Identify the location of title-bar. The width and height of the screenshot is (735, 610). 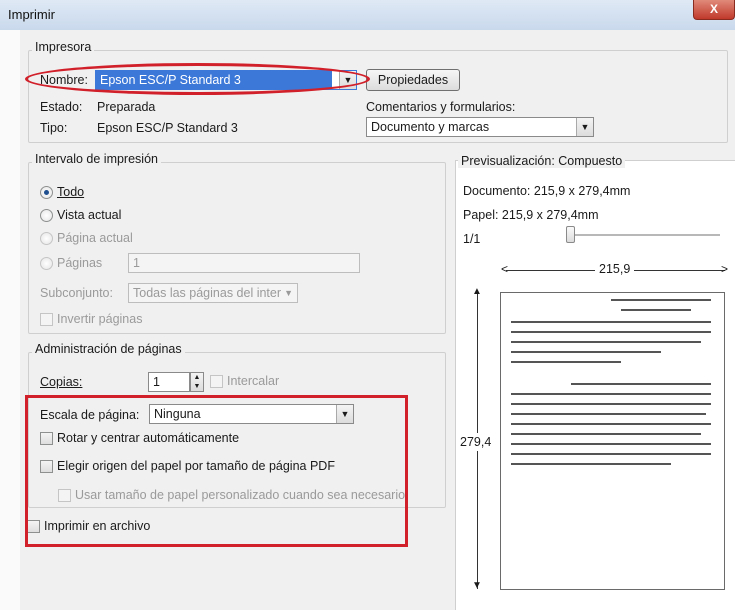
(367, 15).